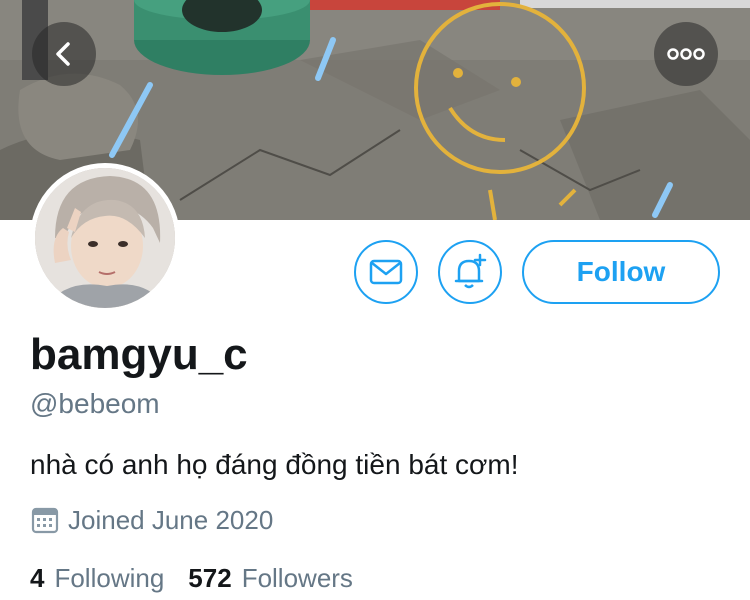  What do you see at coordinates (297, 578) in the screenshot?
I see `followers-label: Followers` at bounding box center [297, 578].